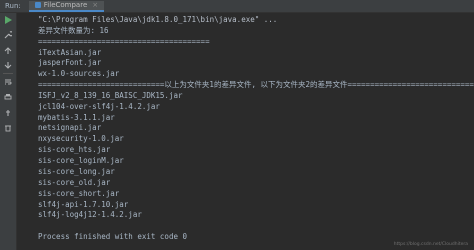  Describe the element at coordinates (74, 182) in the screenshot. I see `console-line: sis-core_old.jar` at that location.